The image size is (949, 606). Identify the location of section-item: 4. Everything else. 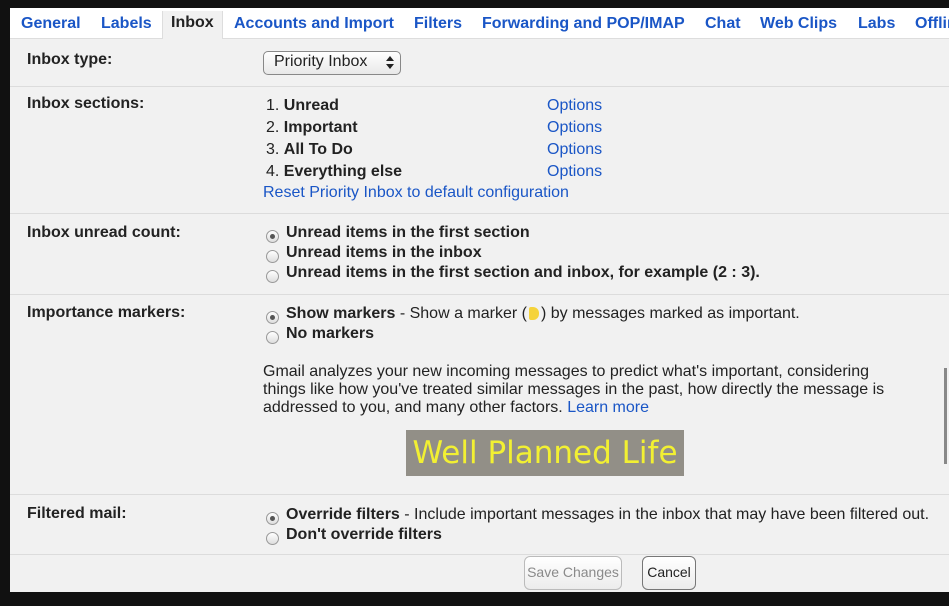
(334, 172).